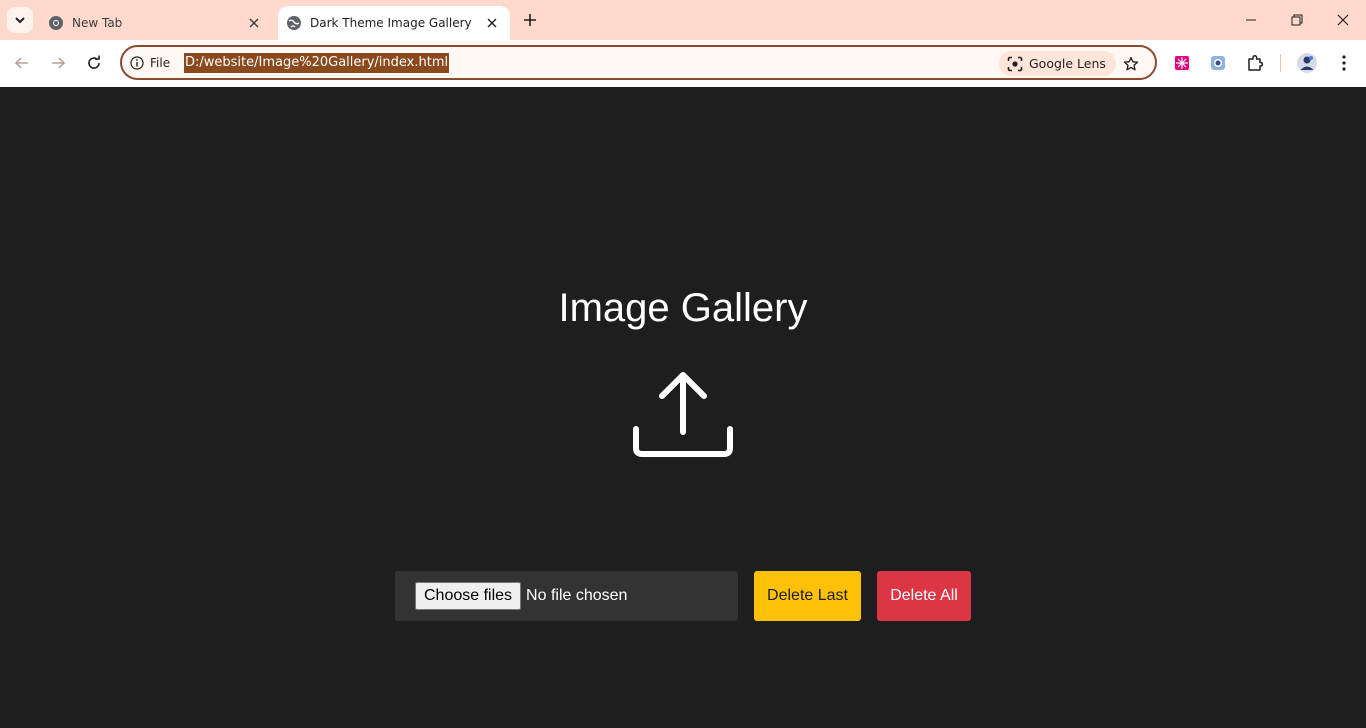  I want to click on chevron-down-icon, so click(20, 20).